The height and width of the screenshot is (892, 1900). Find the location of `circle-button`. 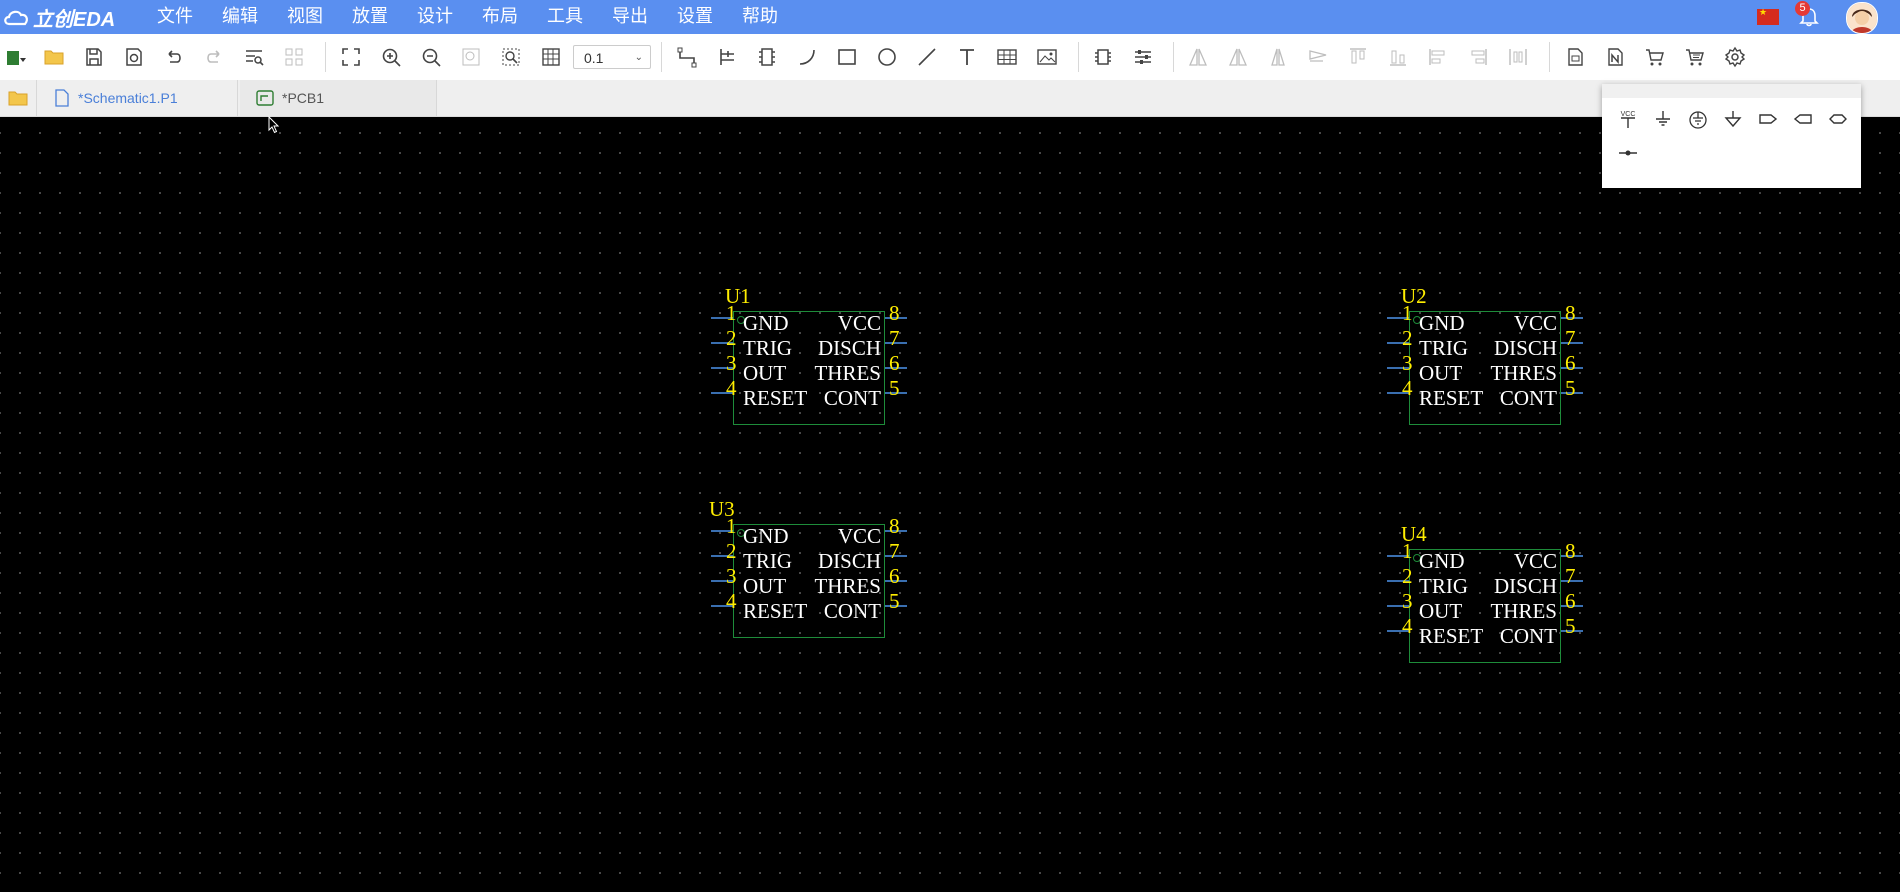

circle-button is located at coordinates (887, 57).